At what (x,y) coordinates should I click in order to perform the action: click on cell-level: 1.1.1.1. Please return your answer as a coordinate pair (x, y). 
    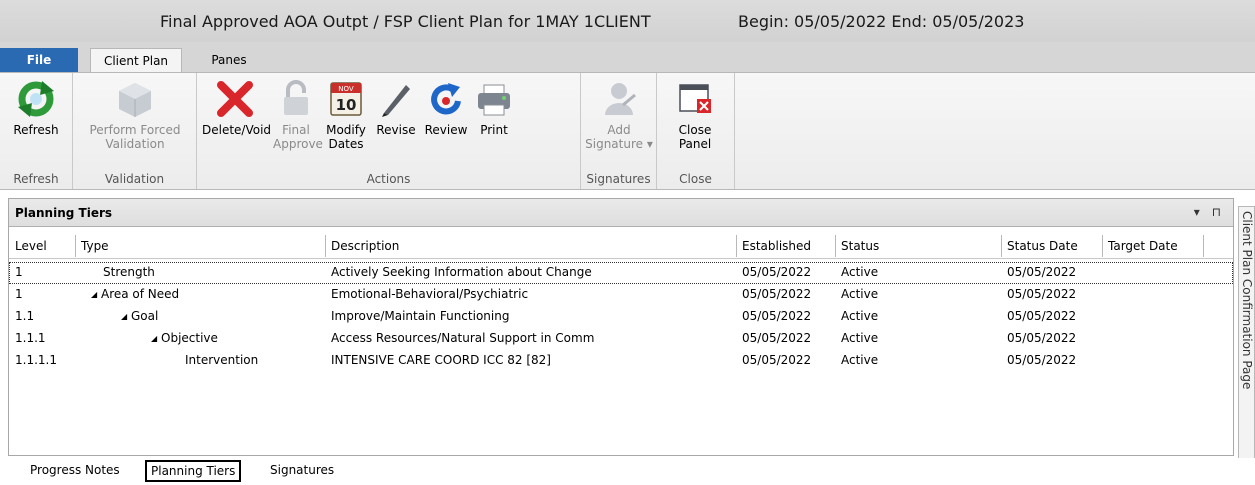
    Looking at the image, I should click on (36, 360).